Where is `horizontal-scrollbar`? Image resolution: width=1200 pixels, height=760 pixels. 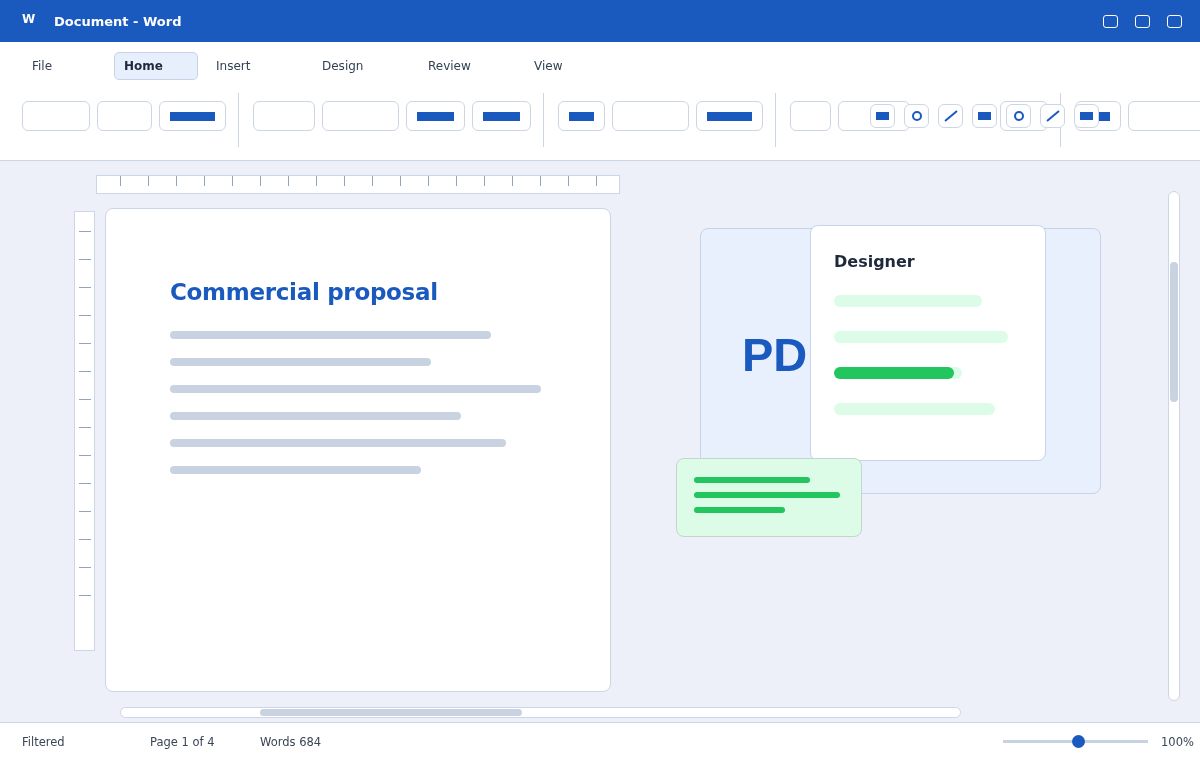 horizontal-scrollbar is located at coordinates (540, 712).